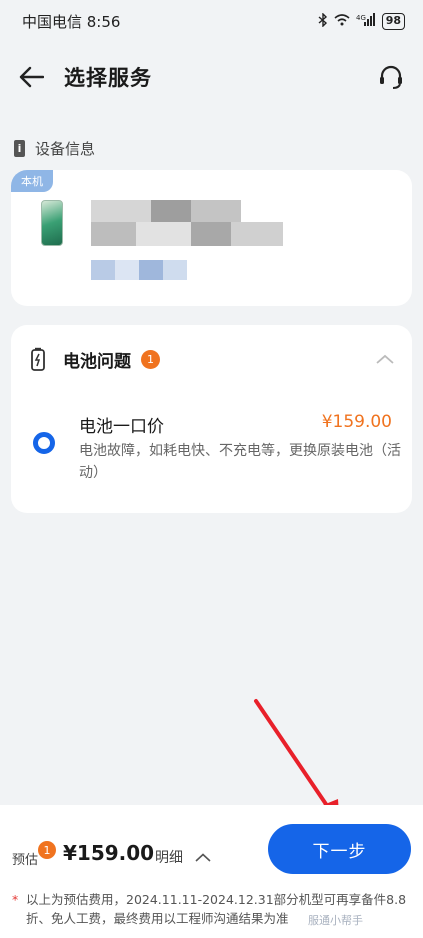 The image size is (423, 938). Describe the element at coordinates (109, 853) in the screenshot. I see `estimate-price: ¥159.00` at that location.